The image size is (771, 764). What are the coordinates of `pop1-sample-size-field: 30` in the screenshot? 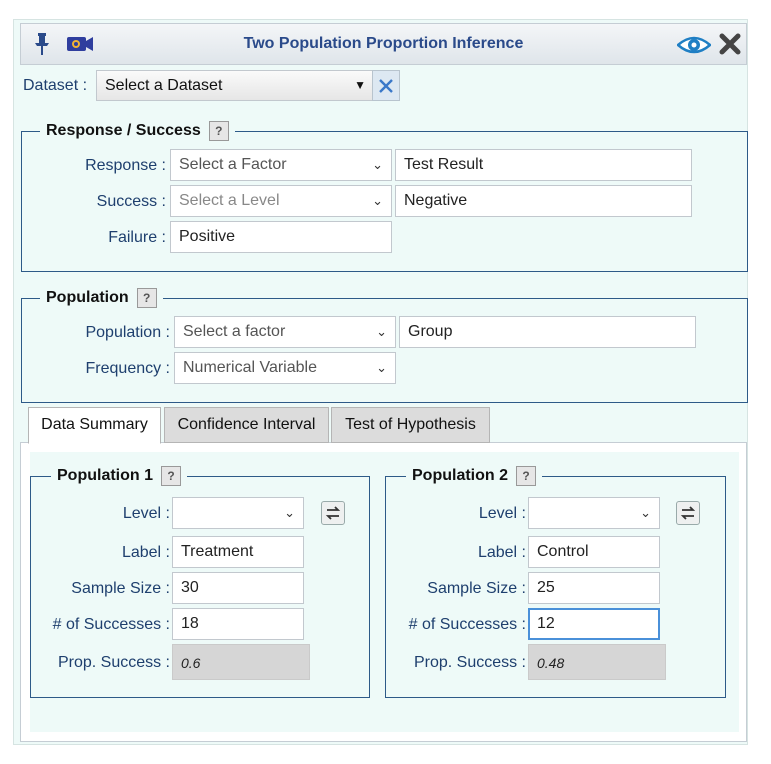 It's located at (238, 588).